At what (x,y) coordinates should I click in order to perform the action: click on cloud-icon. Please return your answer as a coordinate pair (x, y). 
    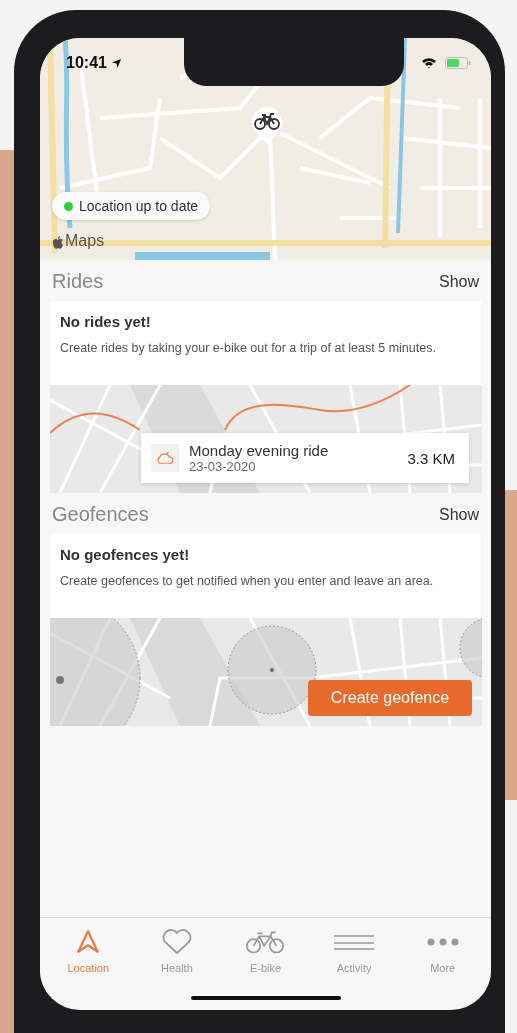
    Looking at the image, I should click on (165, 458).